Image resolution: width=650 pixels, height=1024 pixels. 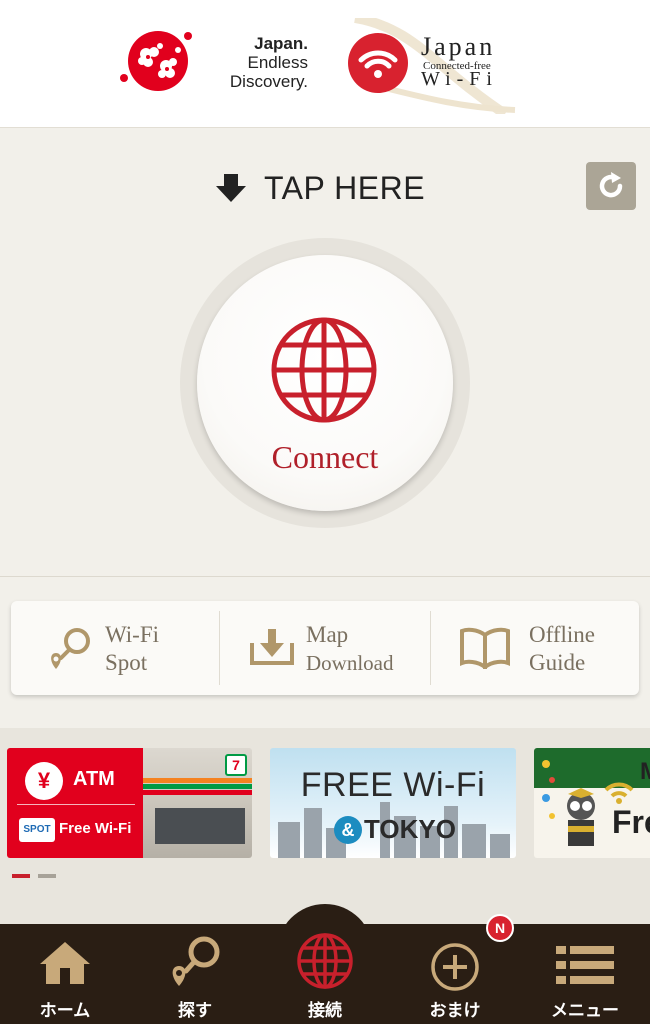 What do you see at coordinates (548, 789) in the screenshot?
I see `dots-decoration-icon` at bounding box center [548, 789].